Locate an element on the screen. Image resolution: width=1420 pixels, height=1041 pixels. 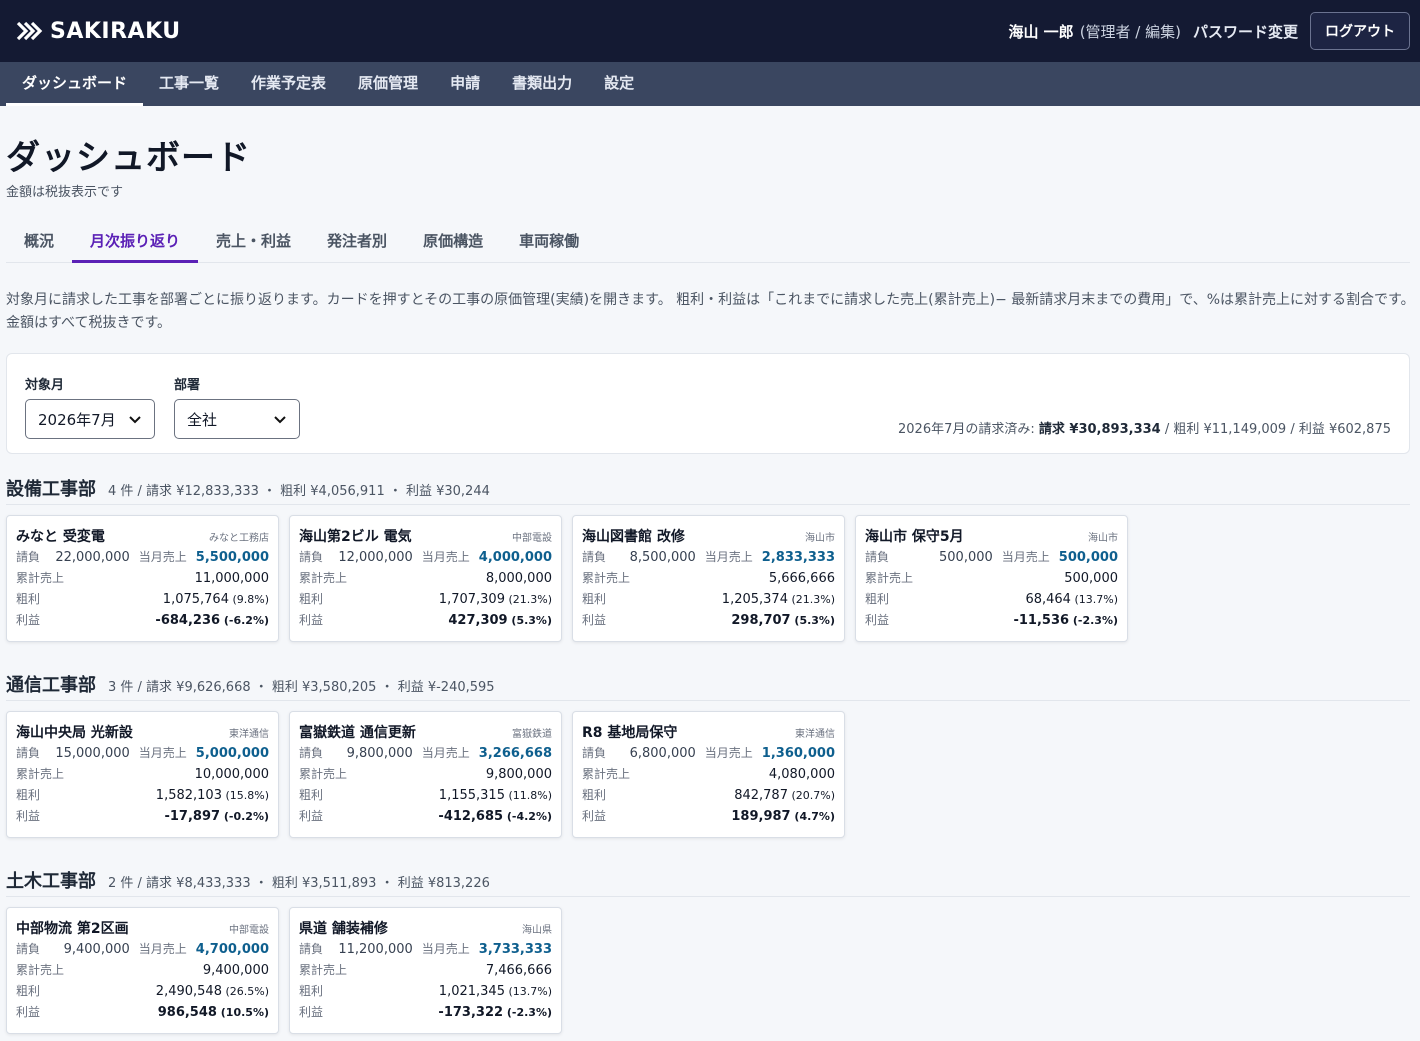
contract-row: 請負 6,800,000 当月売上 1,360,000 is located at coordinates (708, 754).